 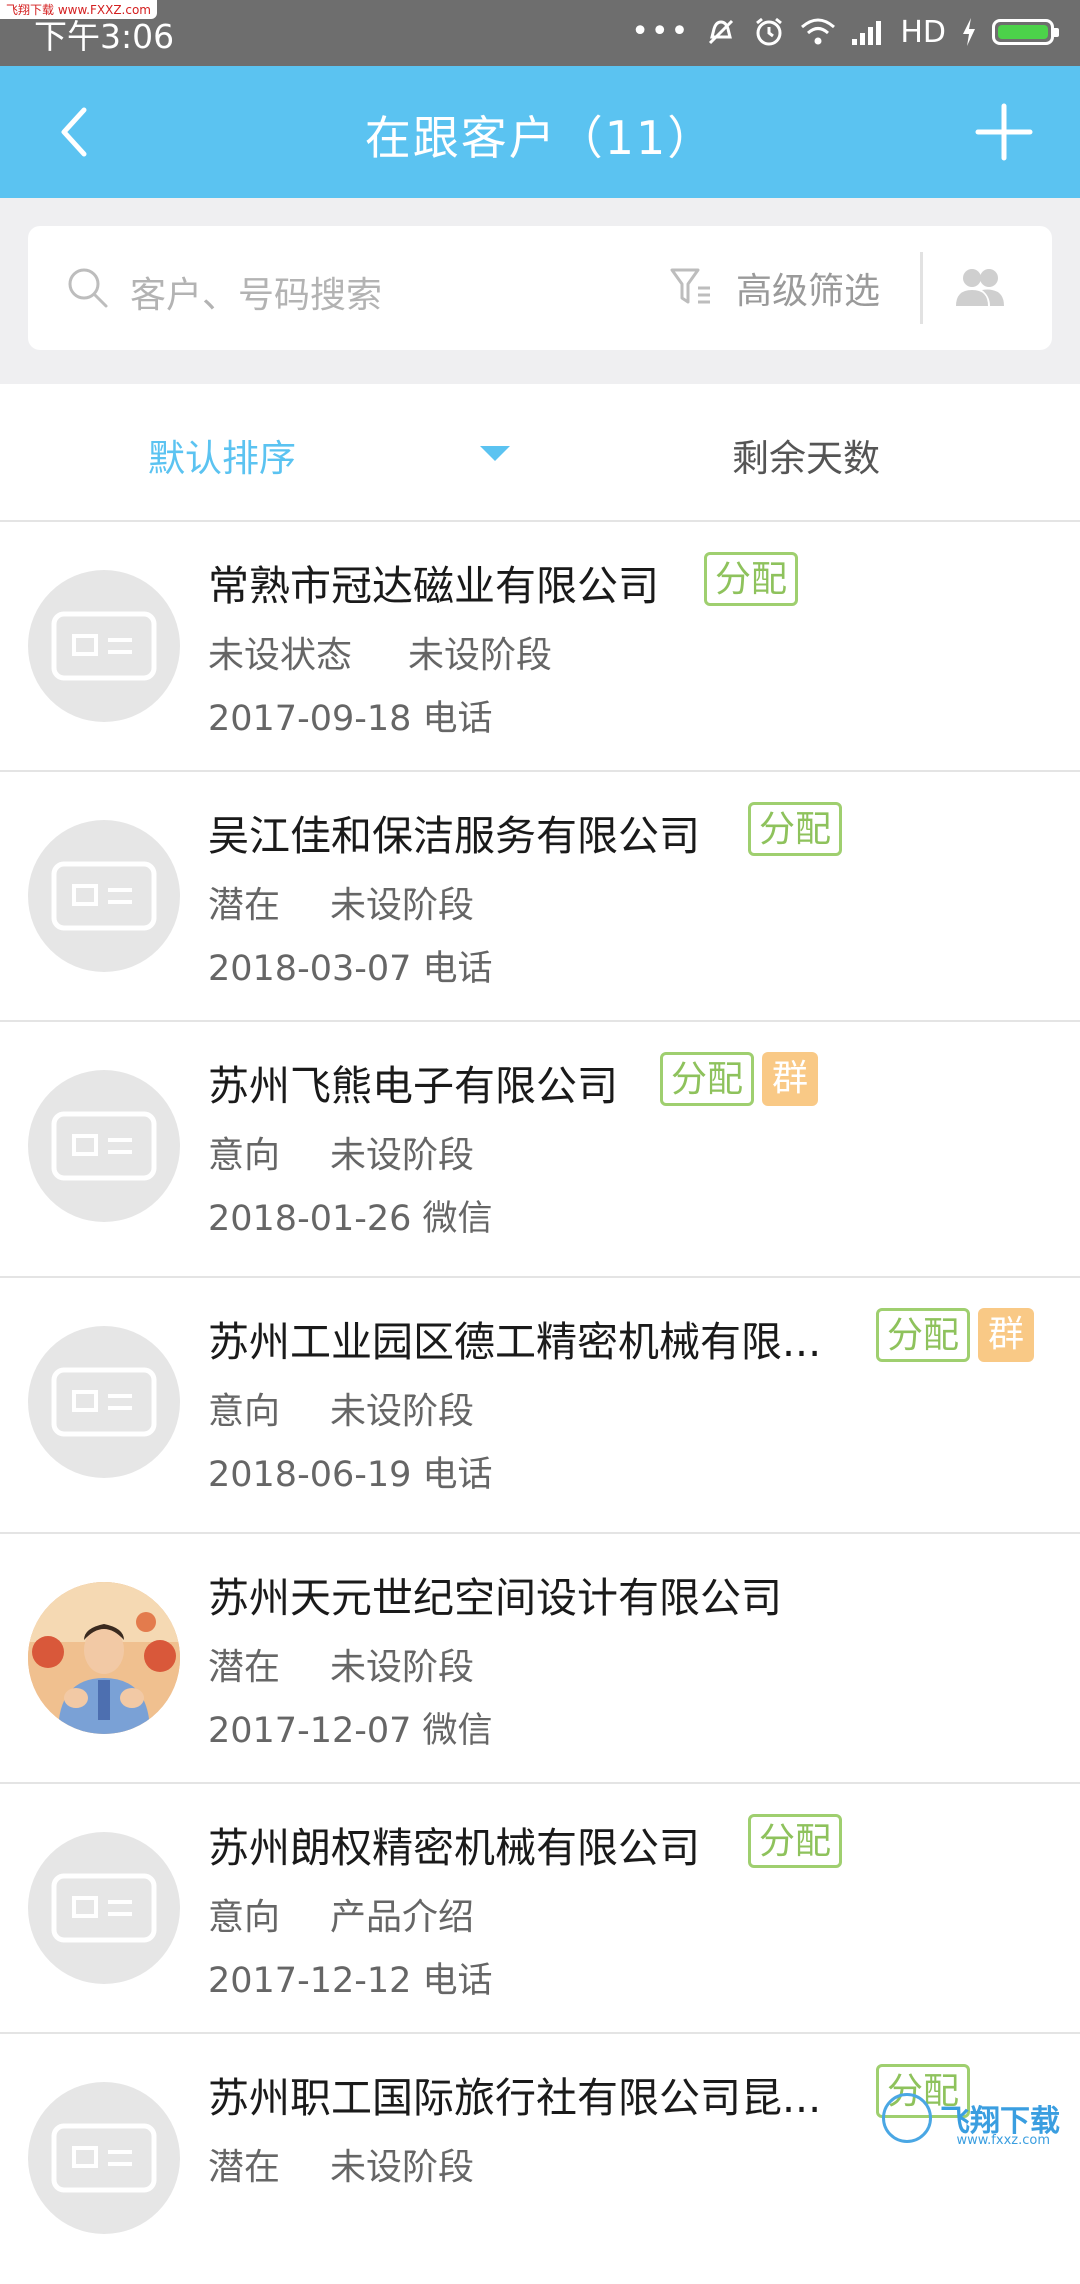 I want to click on sort-default-tab: 默认排序, so click(x=222, y=455).